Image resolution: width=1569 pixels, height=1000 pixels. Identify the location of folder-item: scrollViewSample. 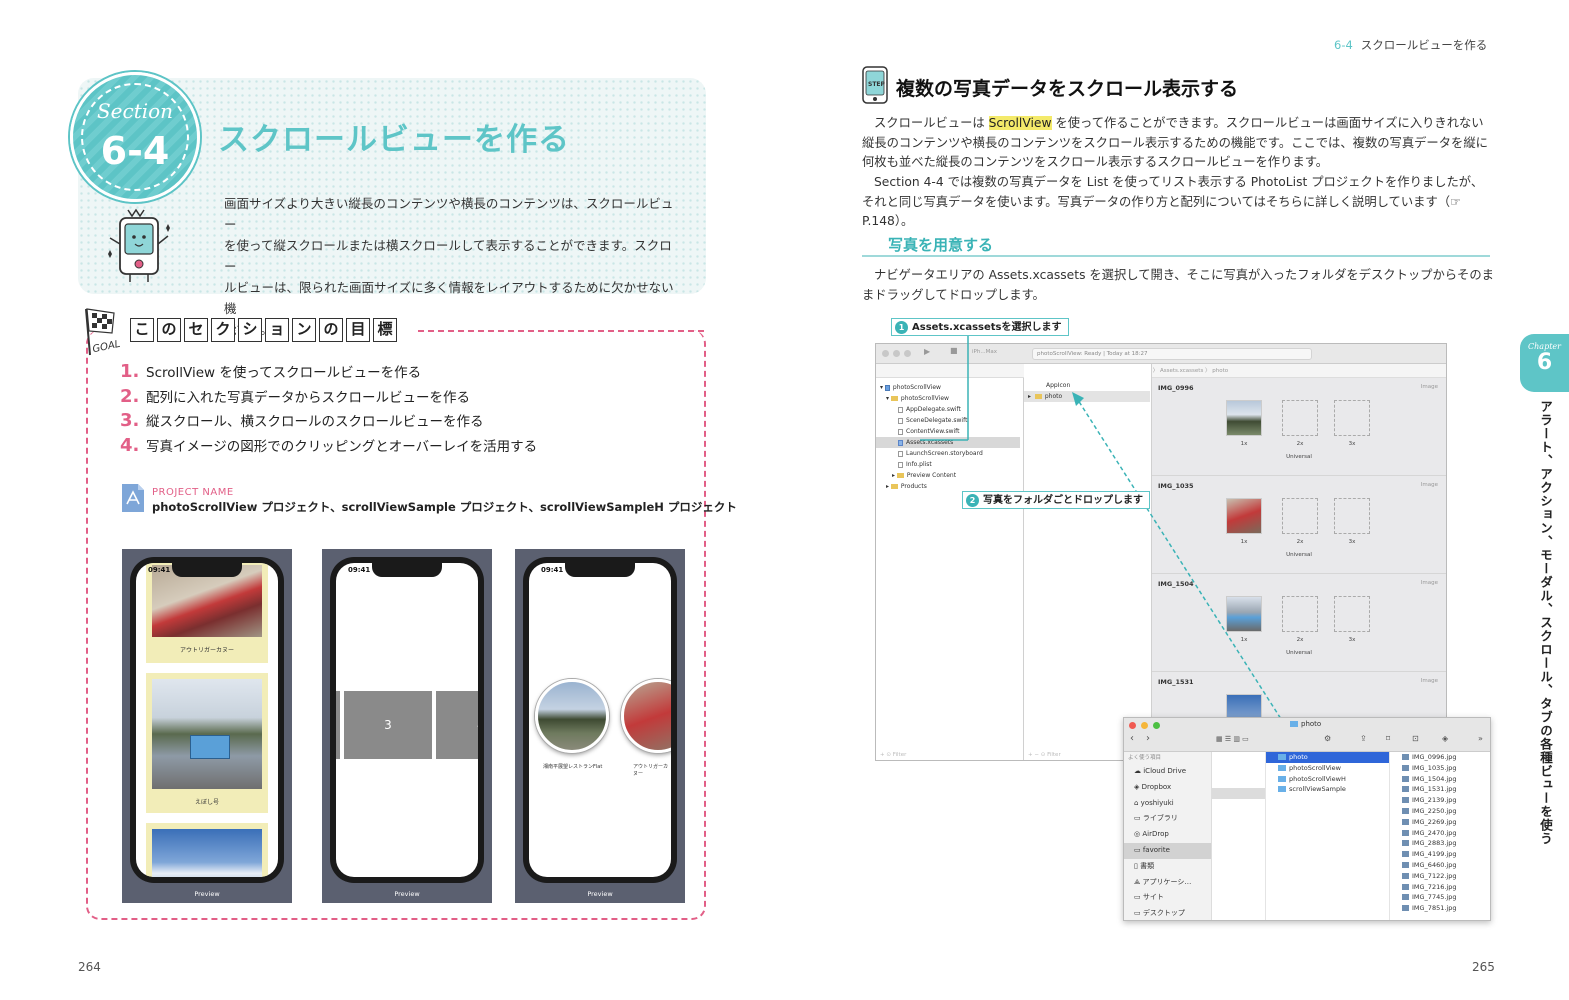
(1327, 789).